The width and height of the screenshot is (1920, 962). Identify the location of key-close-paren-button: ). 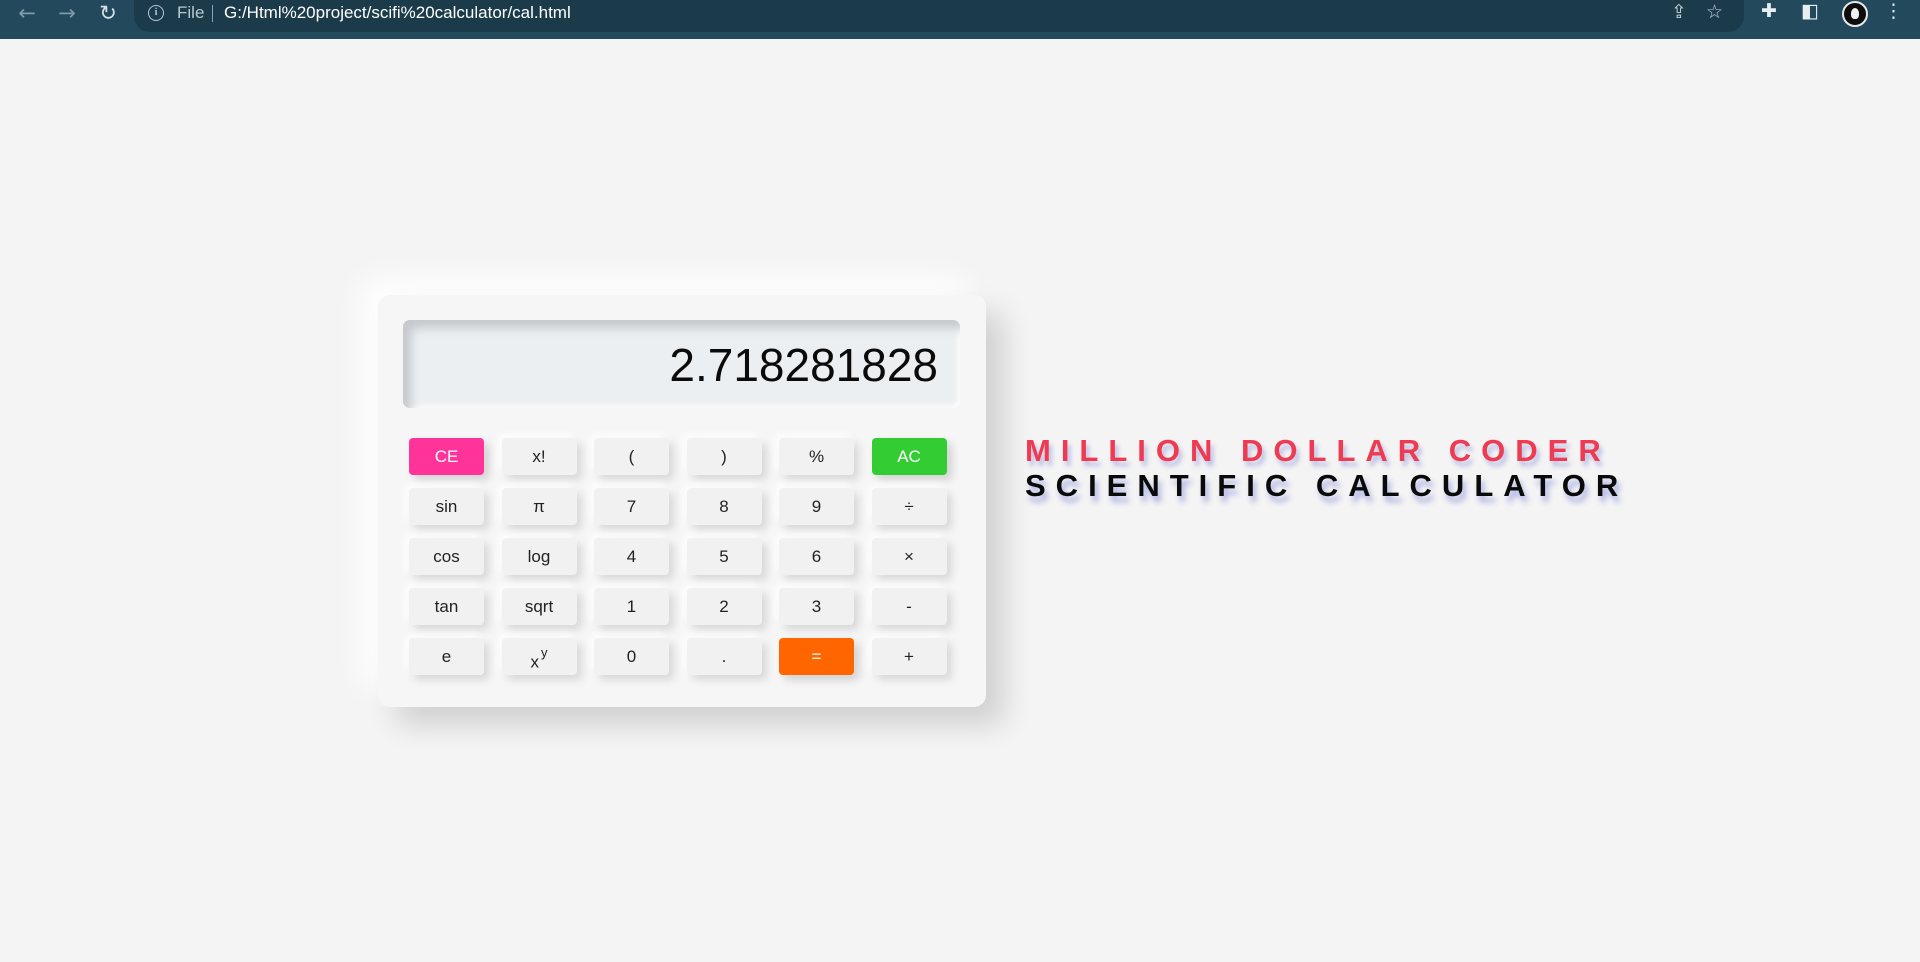
(724, 456).